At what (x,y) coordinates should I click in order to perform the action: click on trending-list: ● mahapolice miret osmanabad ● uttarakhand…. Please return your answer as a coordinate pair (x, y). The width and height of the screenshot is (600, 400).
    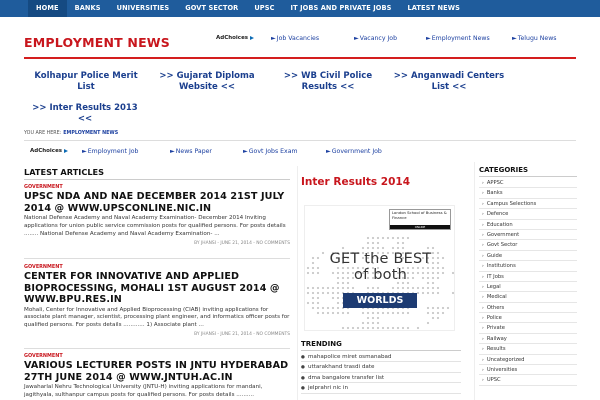
    Looking at the image, I should click on (381, 373).